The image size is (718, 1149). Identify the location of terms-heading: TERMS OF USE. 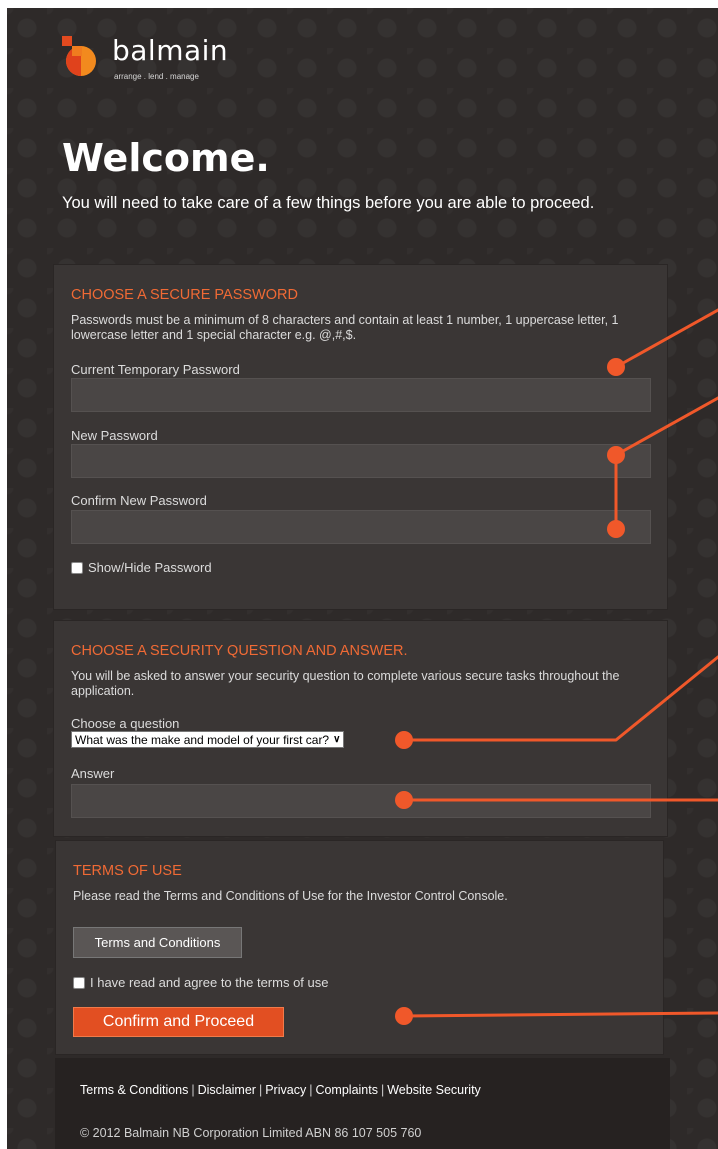
(127, 871).